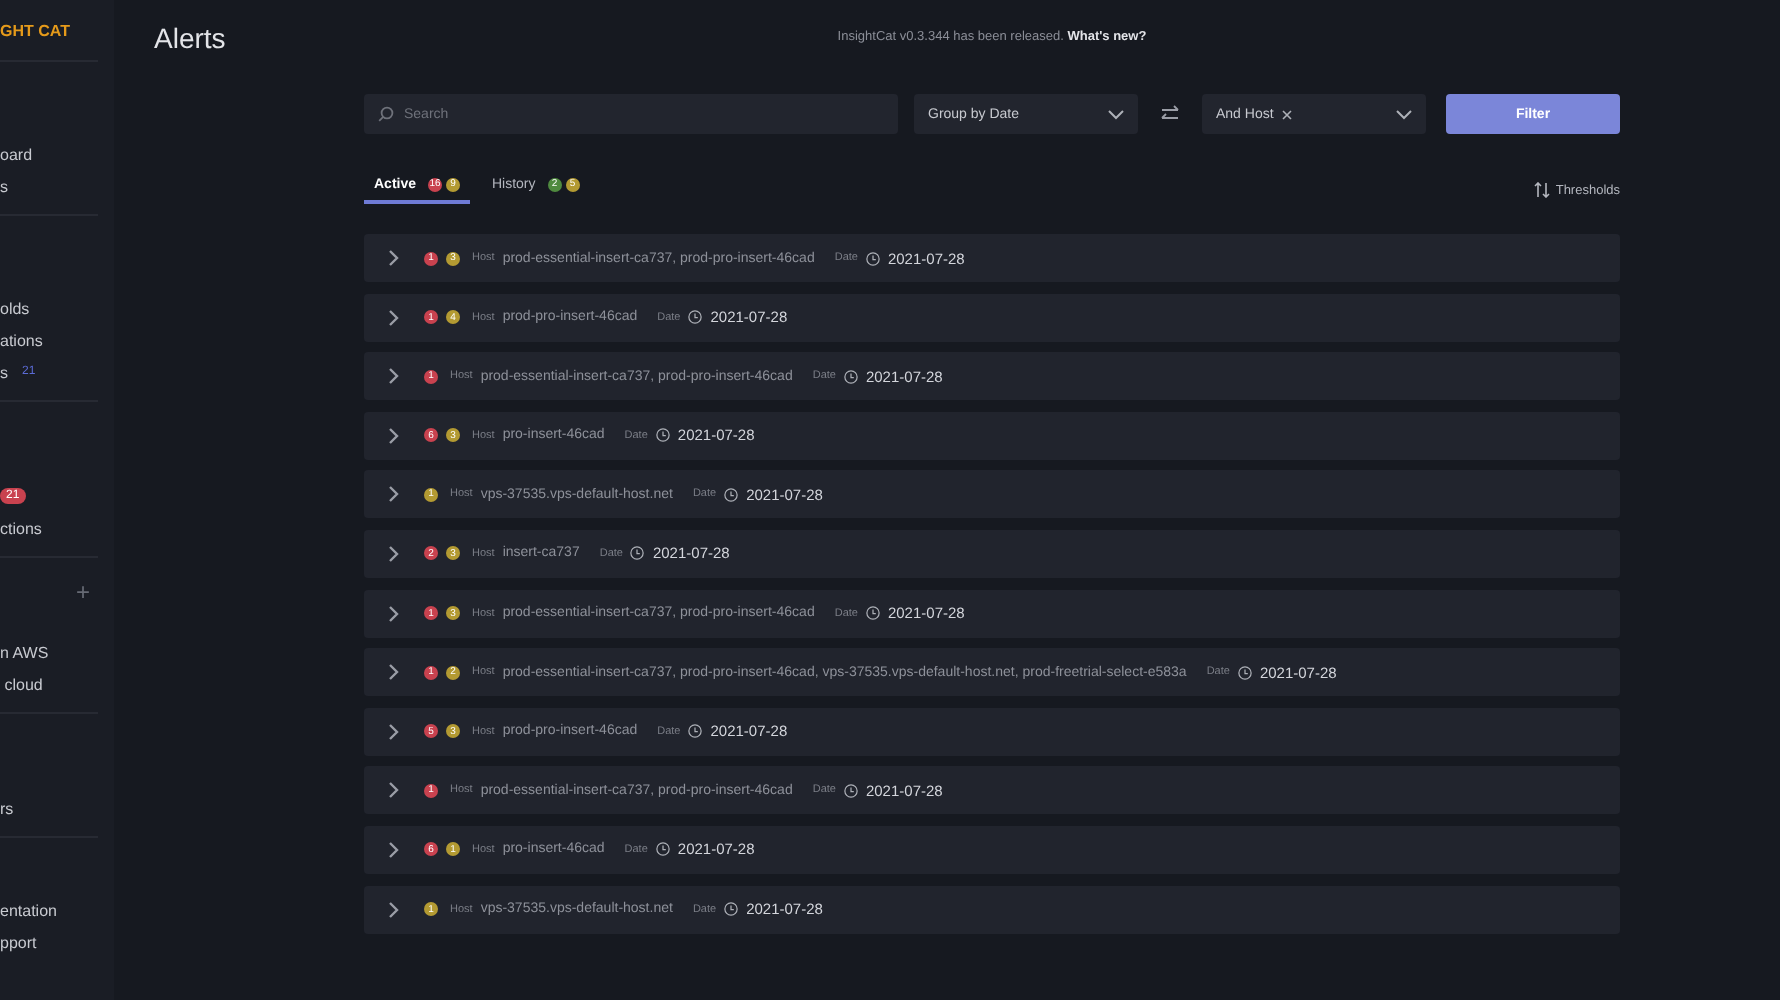 The width and height of the screenshot is (1780, 1000). I want to click on nav-item: n AWS, so click(24, 652).